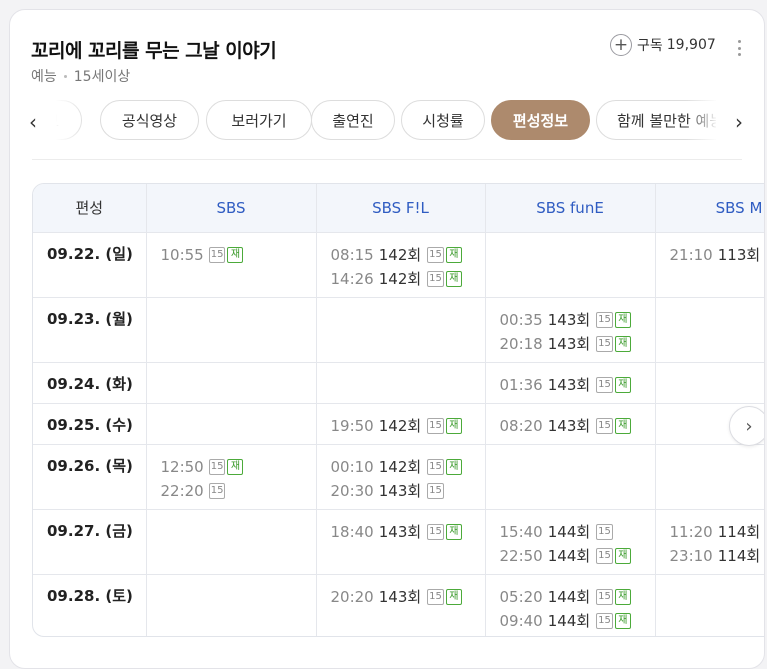 This screenshot has width=767, height=669. Describe the element at coordinates (387, 159) in the screenshot. I see `header-divider` at that location.